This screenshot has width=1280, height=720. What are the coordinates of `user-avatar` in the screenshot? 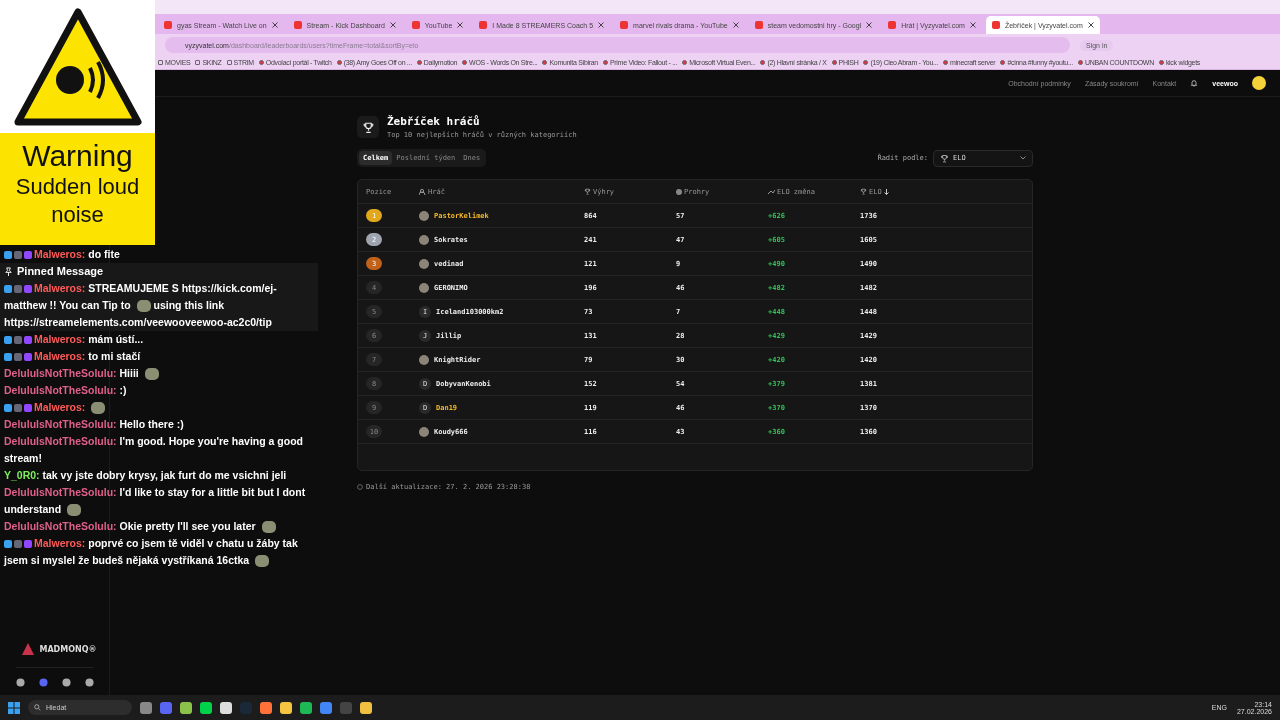 It's located at (1259, 83).